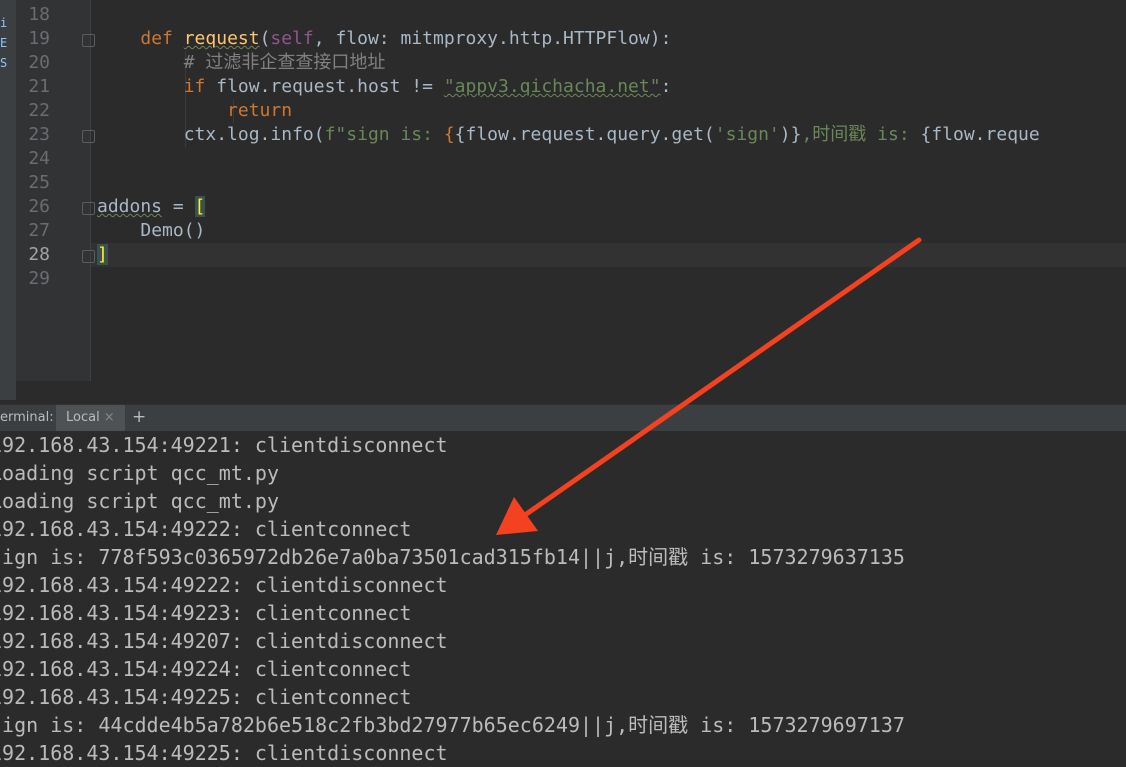  What do you see at coordinates (224, 641) in the screenshot?
I see `terminal-line: 192.168.43.154:49207: clientdisconnect` at bounding box center [224, 641].